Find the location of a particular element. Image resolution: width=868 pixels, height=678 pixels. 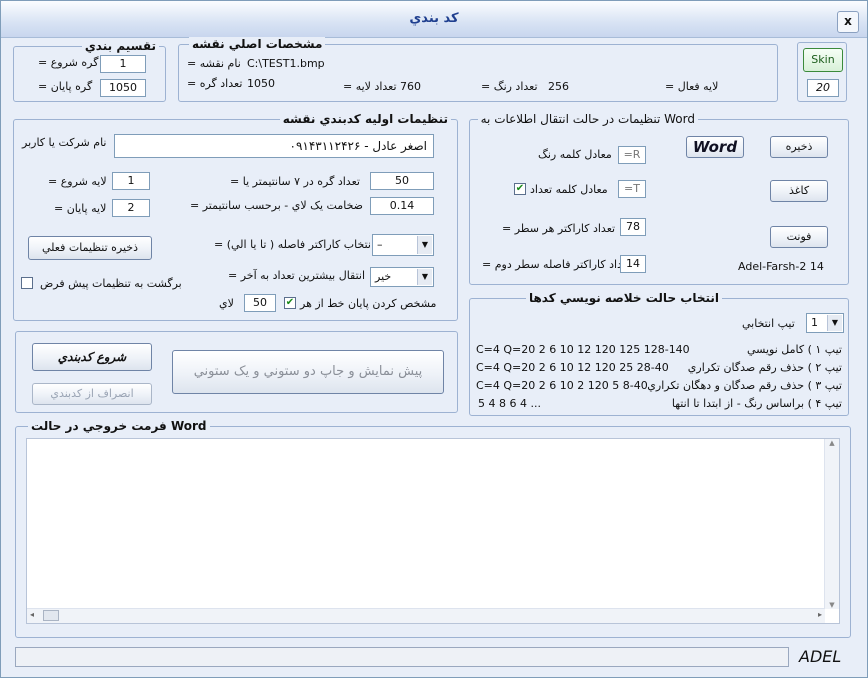

font-button: فونت is located at coordinates (799, 237).